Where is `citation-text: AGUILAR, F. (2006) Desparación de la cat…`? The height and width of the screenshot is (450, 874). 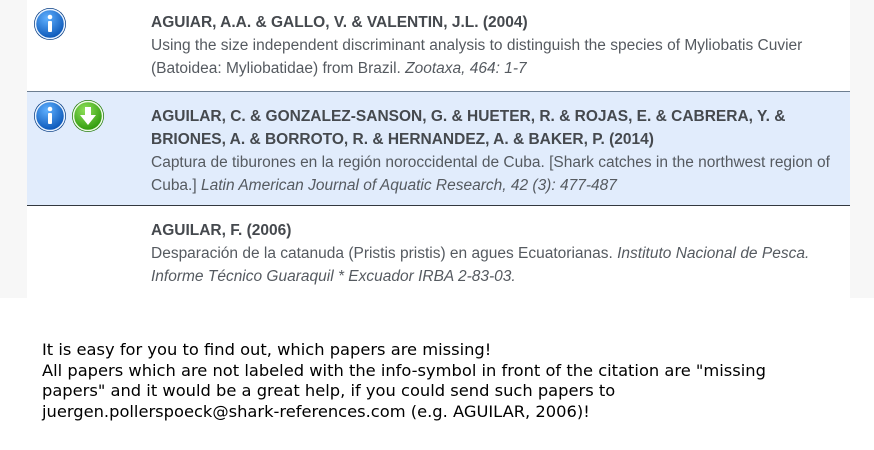
citation-text: AGUILAR, F. (2006) Desparación de la cat… is located at coordinates (500, 253).